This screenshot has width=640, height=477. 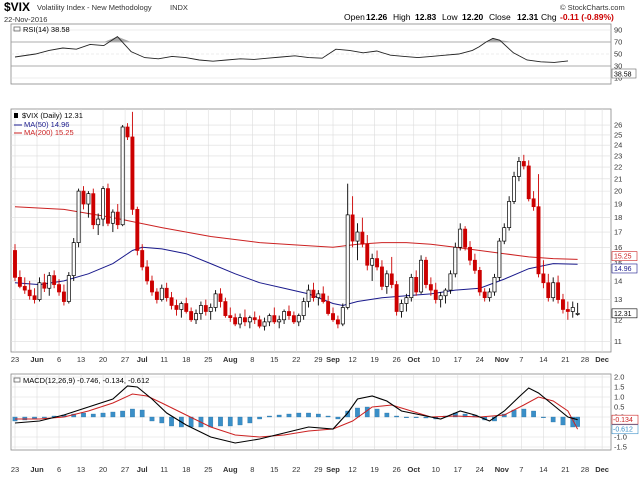 What do you see at coordinates (618, 299) in the screenshot?
I see `price-tick-label: 13` at bounding box center [618, 299].